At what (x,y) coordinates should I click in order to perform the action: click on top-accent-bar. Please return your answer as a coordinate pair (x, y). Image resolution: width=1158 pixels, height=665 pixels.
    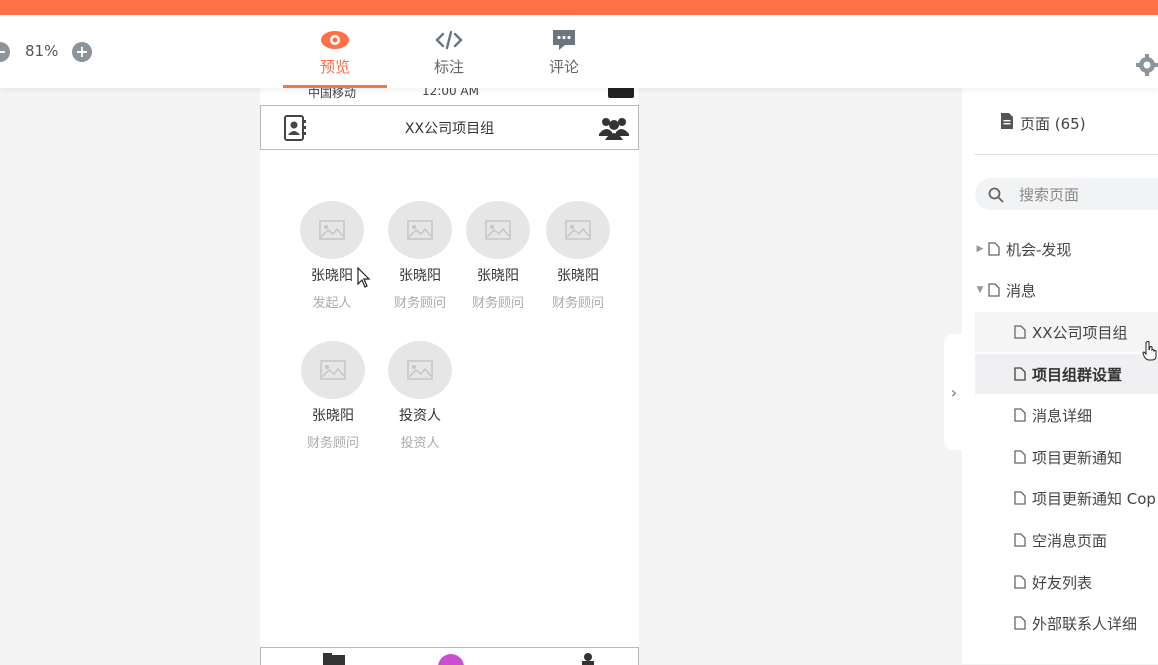
    Looking at the image, I should click on (579, 7).